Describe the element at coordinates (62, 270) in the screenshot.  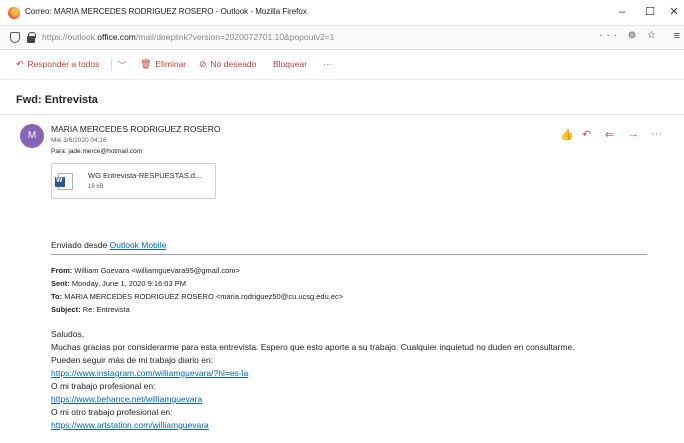
I see `from-label: From:` at that location.